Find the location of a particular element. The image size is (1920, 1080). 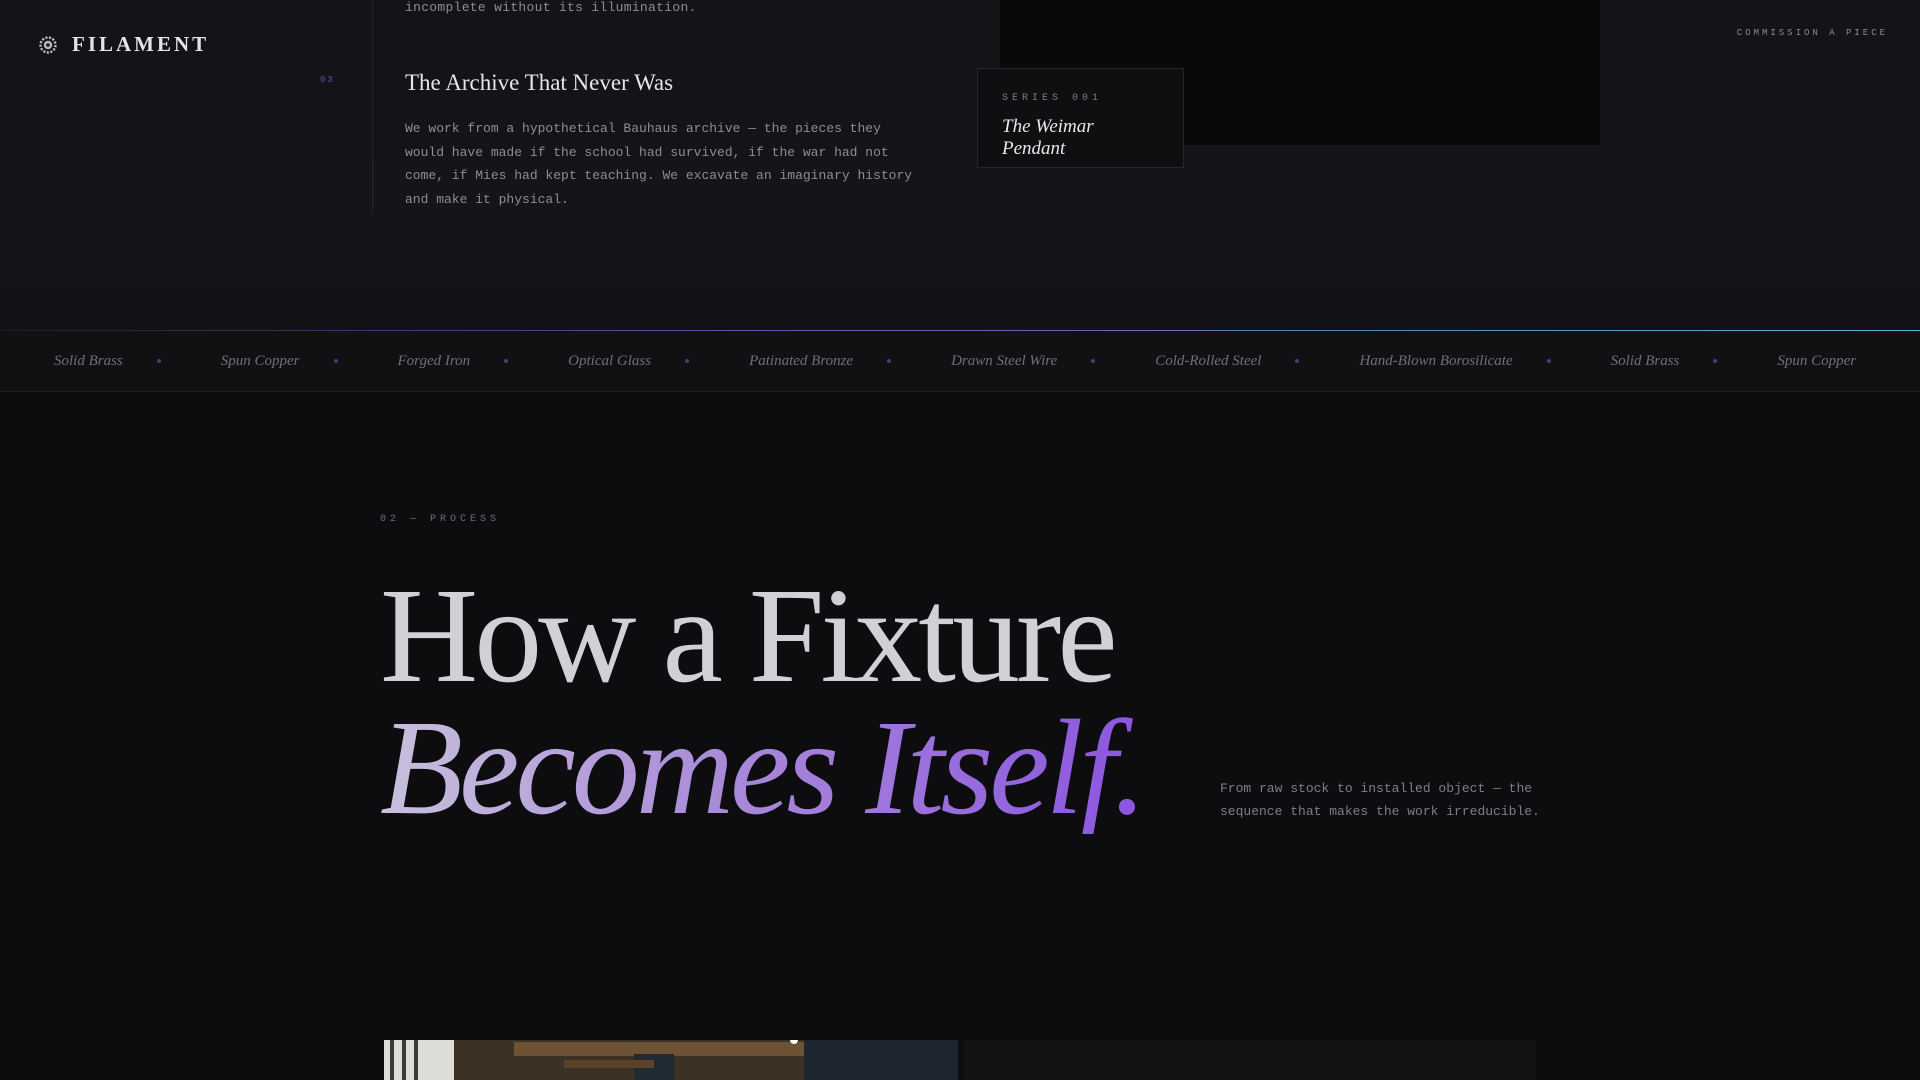

headline-line-1: How a Fixture is located at coordinates (749, 636).